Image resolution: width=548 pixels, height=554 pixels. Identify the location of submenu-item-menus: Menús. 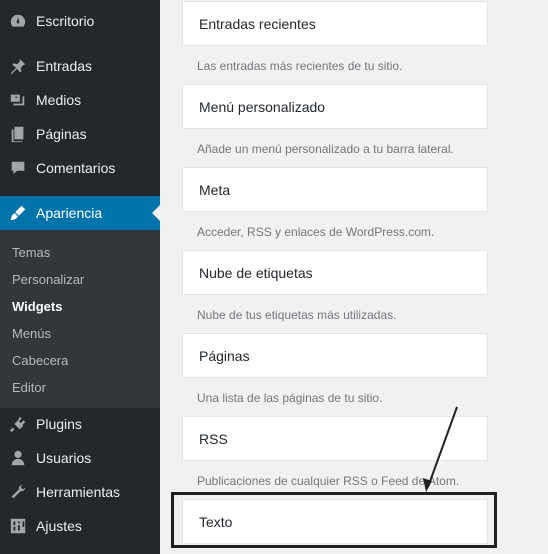
(31, 333).